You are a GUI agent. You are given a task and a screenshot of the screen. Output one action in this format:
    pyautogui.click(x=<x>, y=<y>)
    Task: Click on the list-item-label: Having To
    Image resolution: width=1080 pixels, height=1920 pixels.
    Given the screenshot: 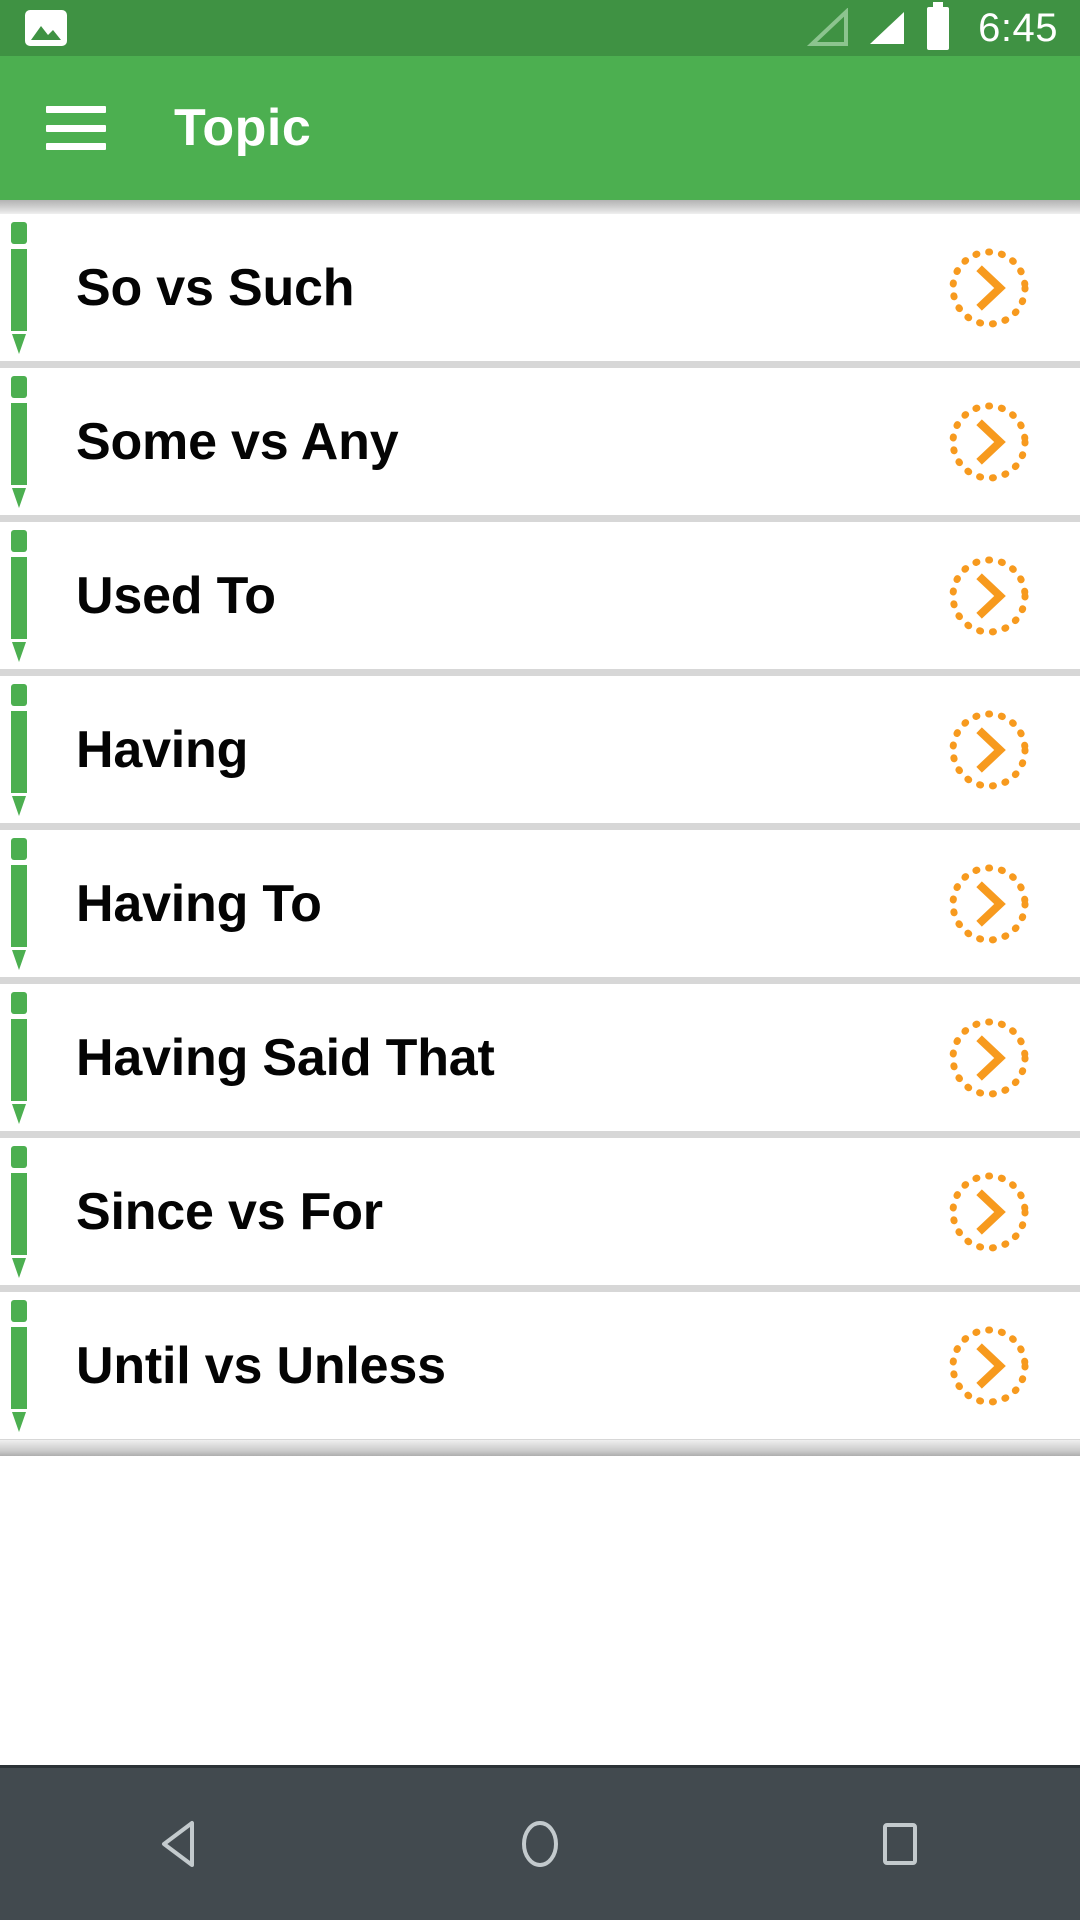 What is the action you would take?
    pyautogui.click(x=199, y=903)
    